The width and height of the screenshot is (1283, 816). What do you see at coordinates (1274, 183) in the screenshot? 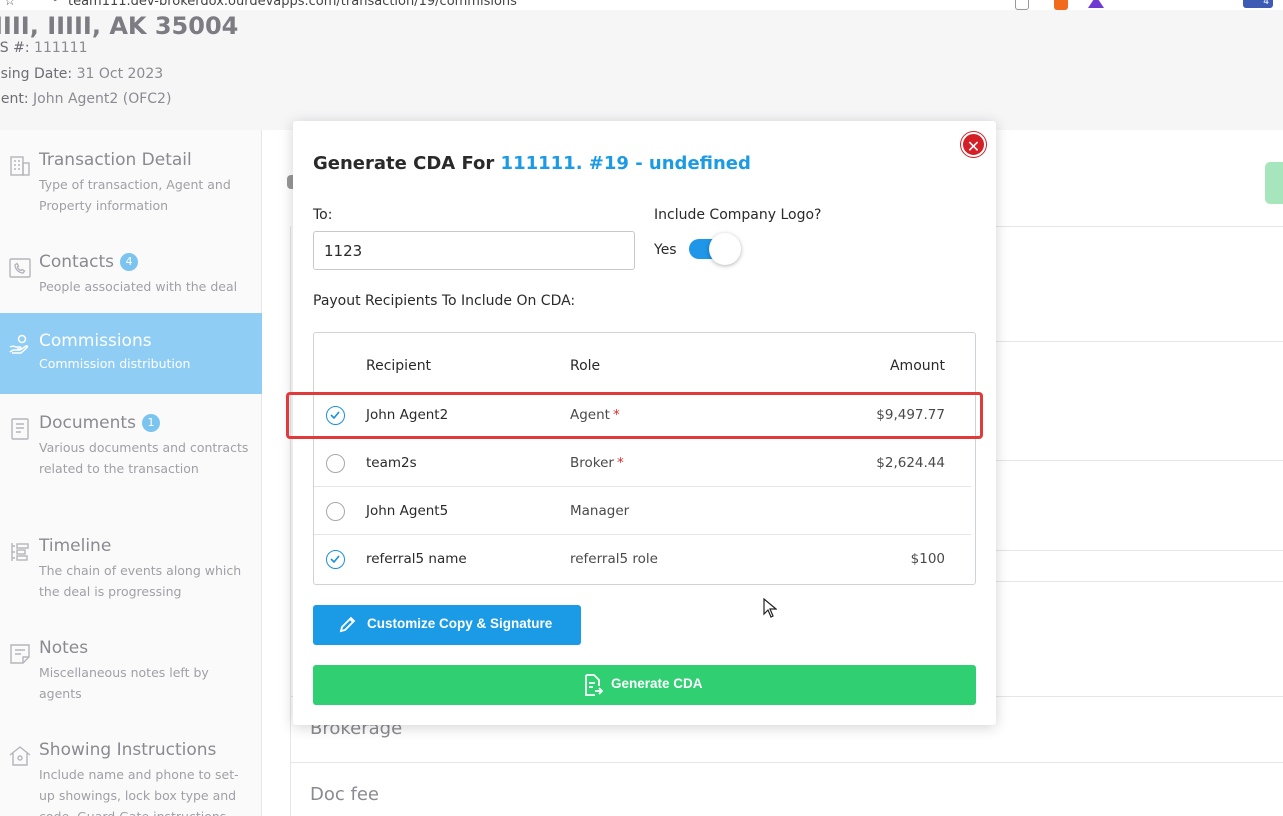
I see `action-button-edge` at bounding box center [1274, 183].